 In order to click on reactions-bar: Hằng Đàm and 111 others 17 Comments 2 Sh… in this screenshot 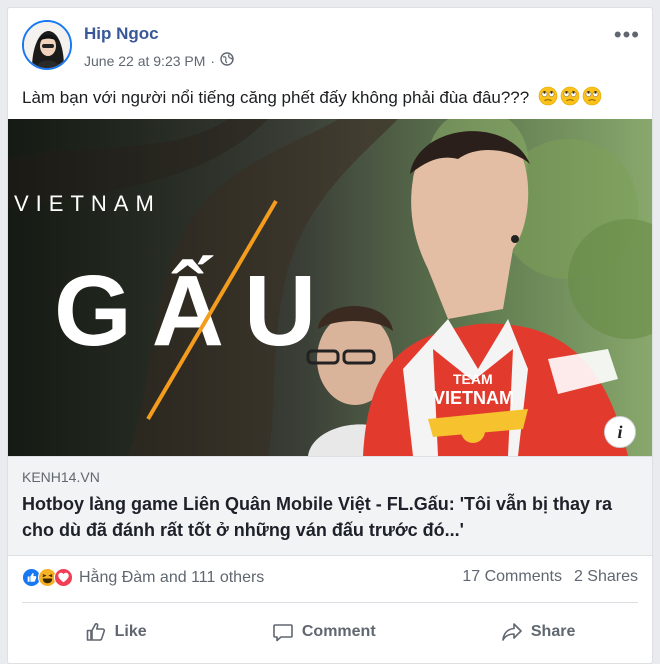, I will do `click(330, 579)`.